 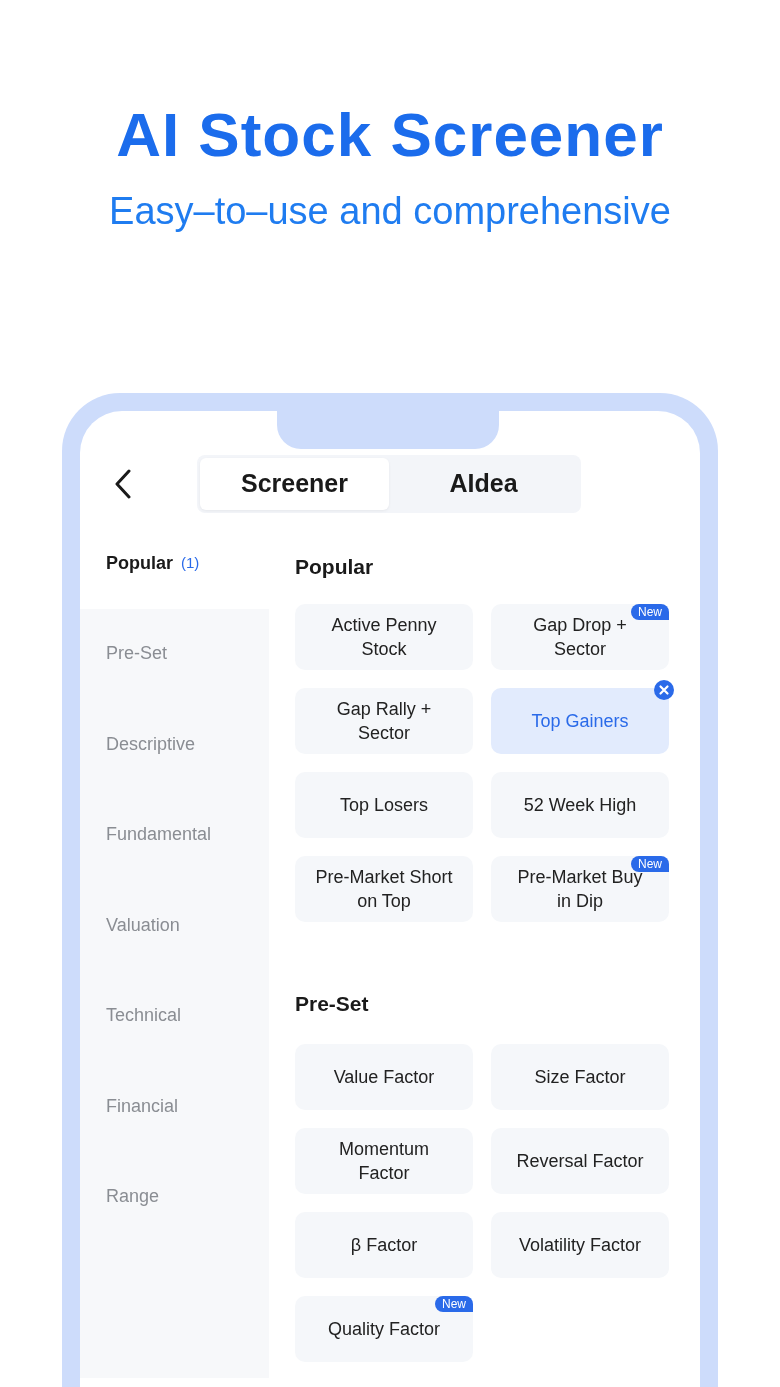 I want to click on filter-tile: Reversal Factor, so click(x=580, y=1161).